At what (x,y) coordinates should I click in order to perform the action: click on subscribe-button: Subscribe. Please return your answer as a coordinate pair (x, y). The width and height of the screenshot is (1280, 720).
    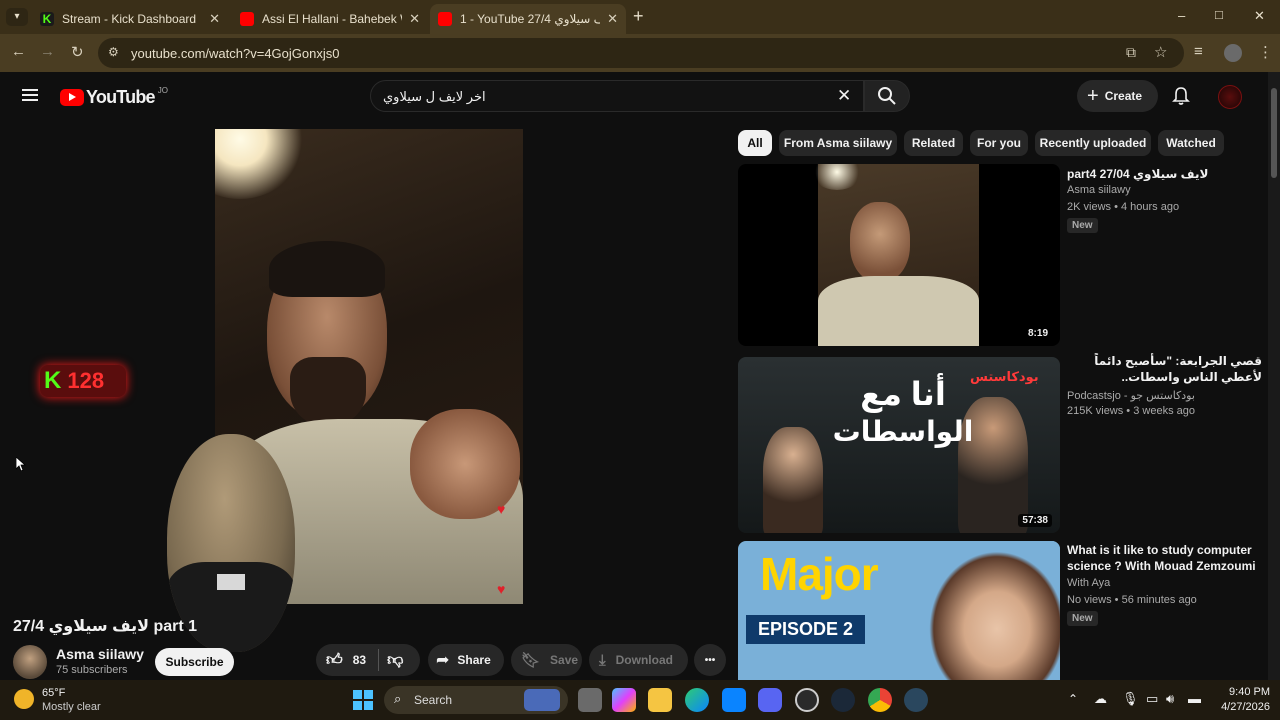
    Looking at the image, I should click on (194, 662).